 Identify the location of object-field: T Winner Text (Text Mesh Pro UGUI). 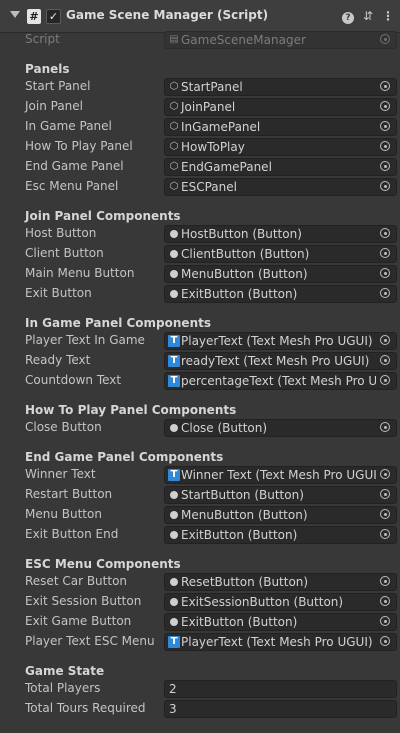
(280, 475).